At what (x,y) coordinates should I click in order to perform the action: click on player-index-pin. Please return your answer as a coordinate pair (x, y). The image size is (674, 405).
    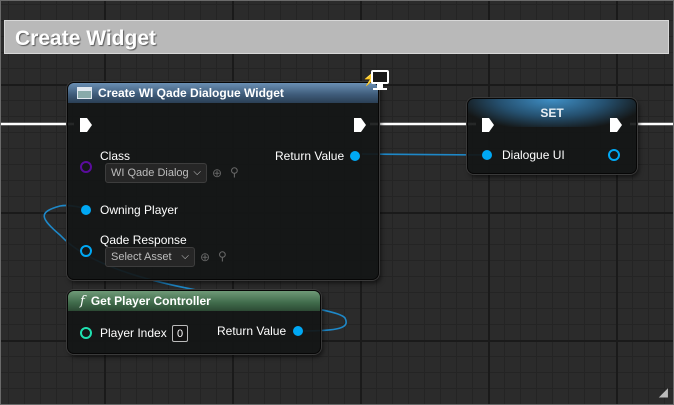
    Looking at the image, I should click on (86, 333).